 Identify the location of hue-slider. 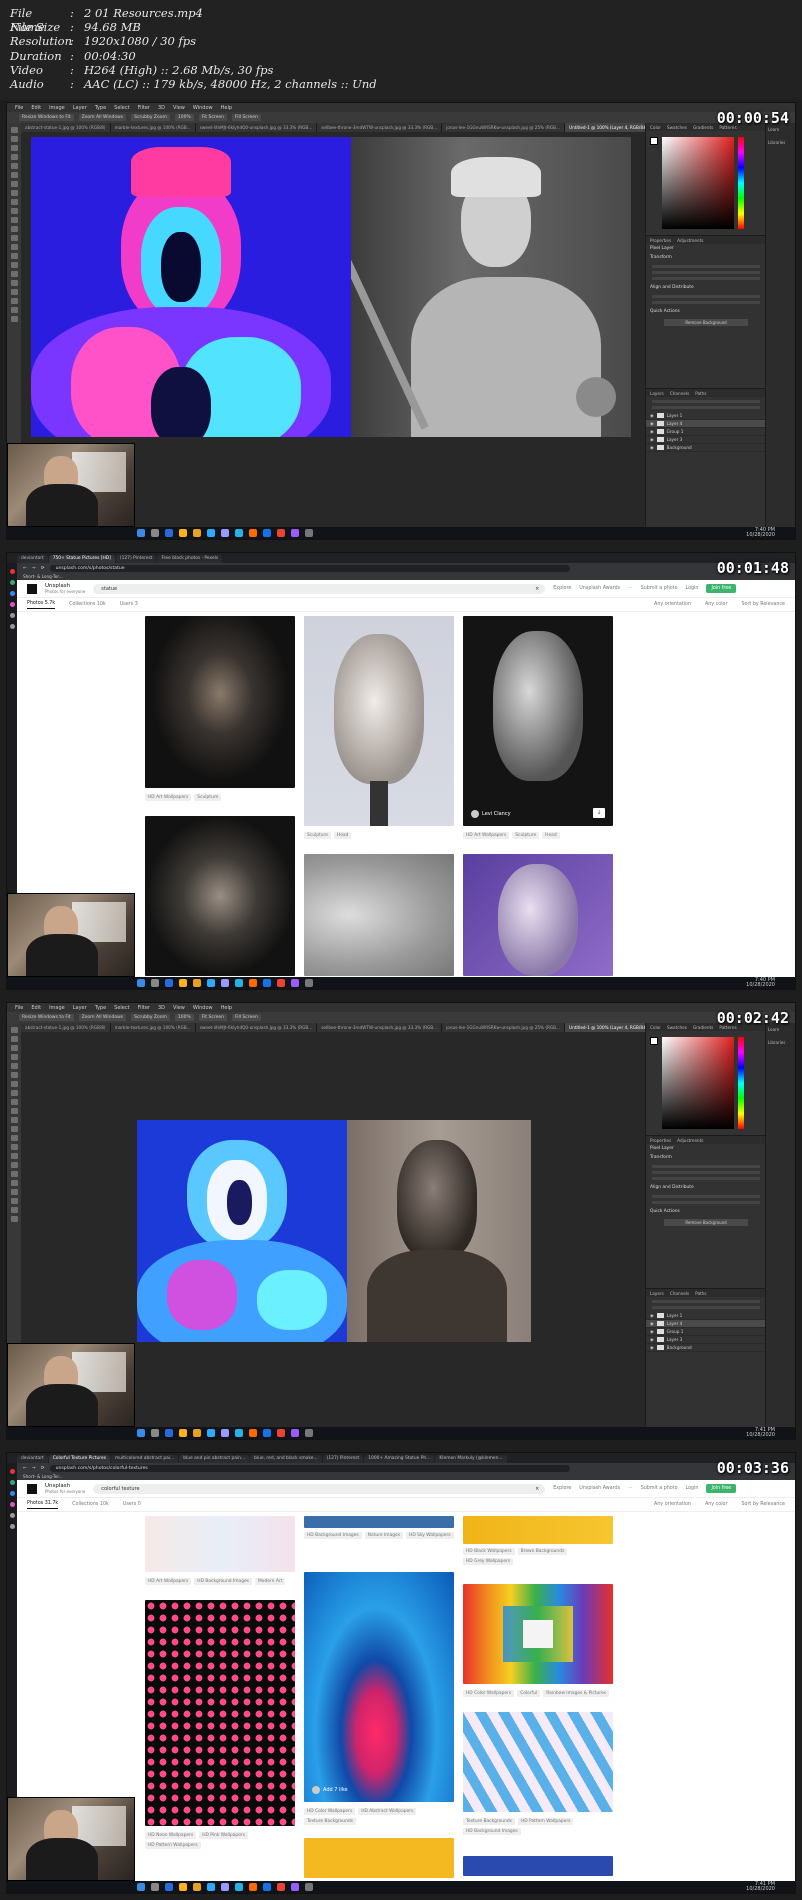
(741, 1083).